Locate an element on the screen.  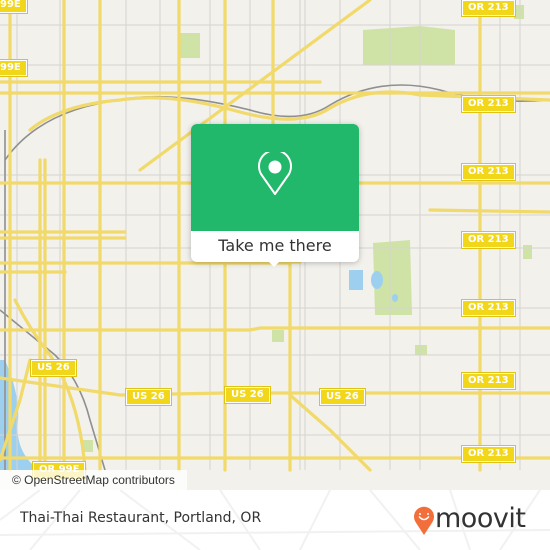
popup-header is located at coordinates (275, 177).